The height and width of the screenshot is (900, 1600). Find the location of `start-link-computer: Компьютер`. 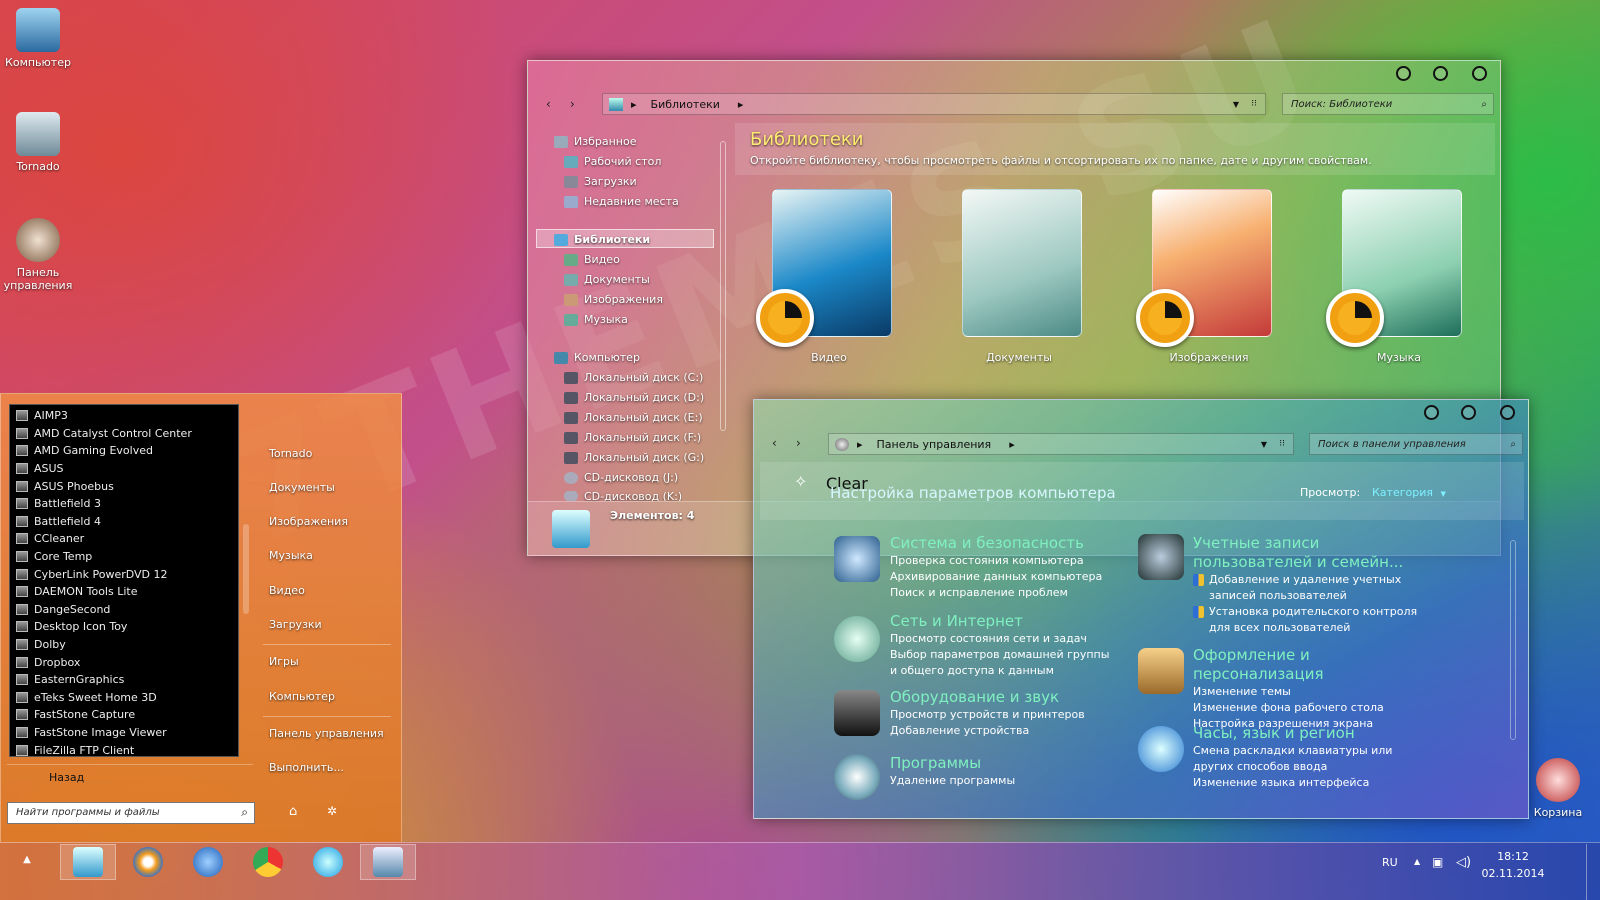

start-link-computer: Компьютер is located at coordinates (302, 696).